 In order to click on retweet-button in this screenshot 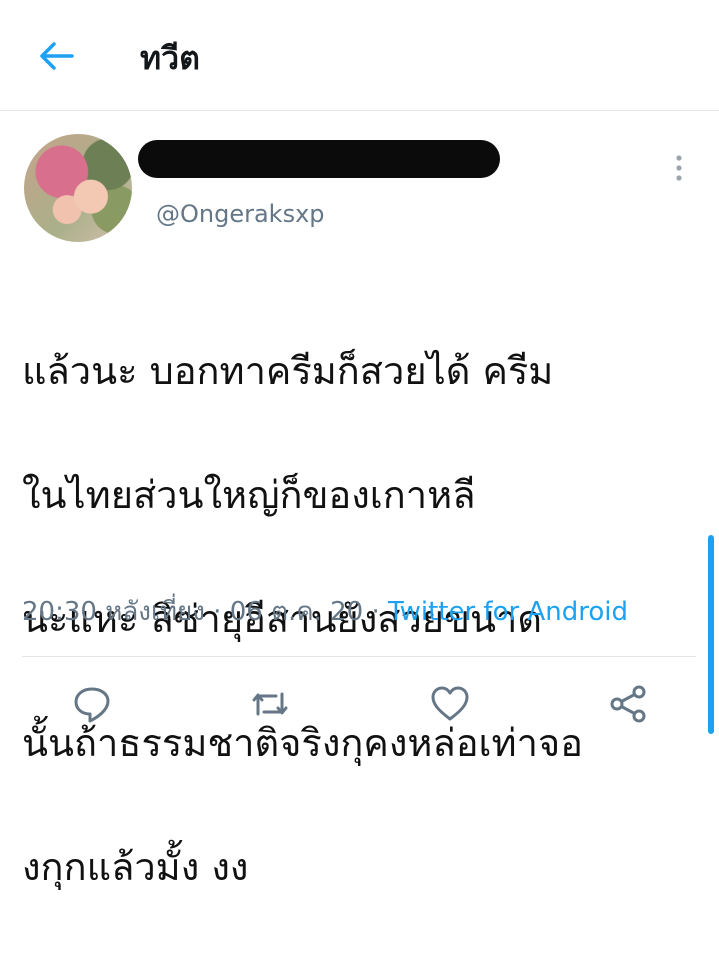, I will do `click(270, 704)`.